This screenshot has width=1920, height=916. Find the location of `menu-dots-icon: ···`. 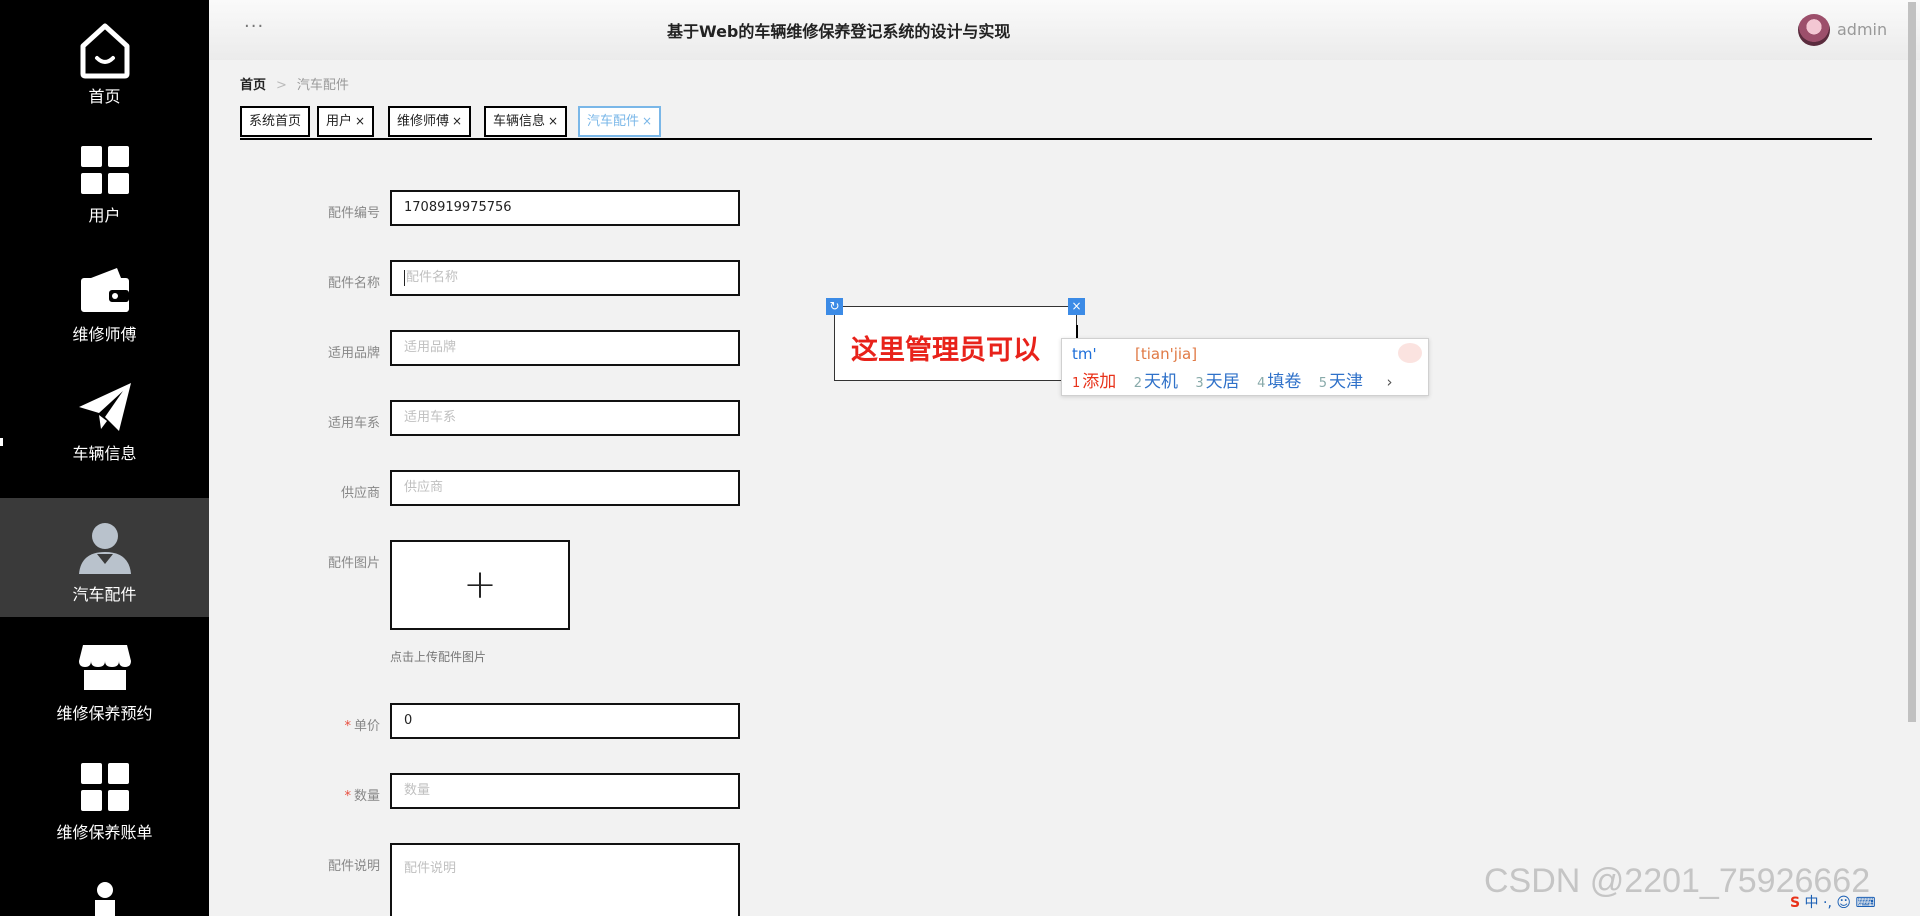

menu-dots-icon: ··· is located at coordinates (254, 26).